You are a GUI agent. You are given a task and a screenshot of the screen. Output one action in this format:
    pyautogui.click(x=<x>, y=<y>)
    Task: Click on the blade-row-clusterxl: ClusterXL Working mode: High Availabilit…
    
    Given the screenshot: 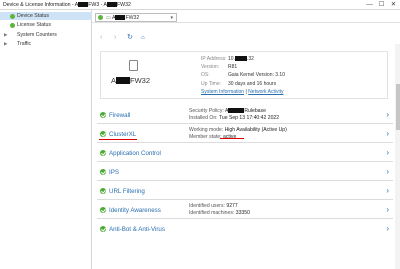 What is the action you would take?
    pyautogui.click(x=245, y=134)
    